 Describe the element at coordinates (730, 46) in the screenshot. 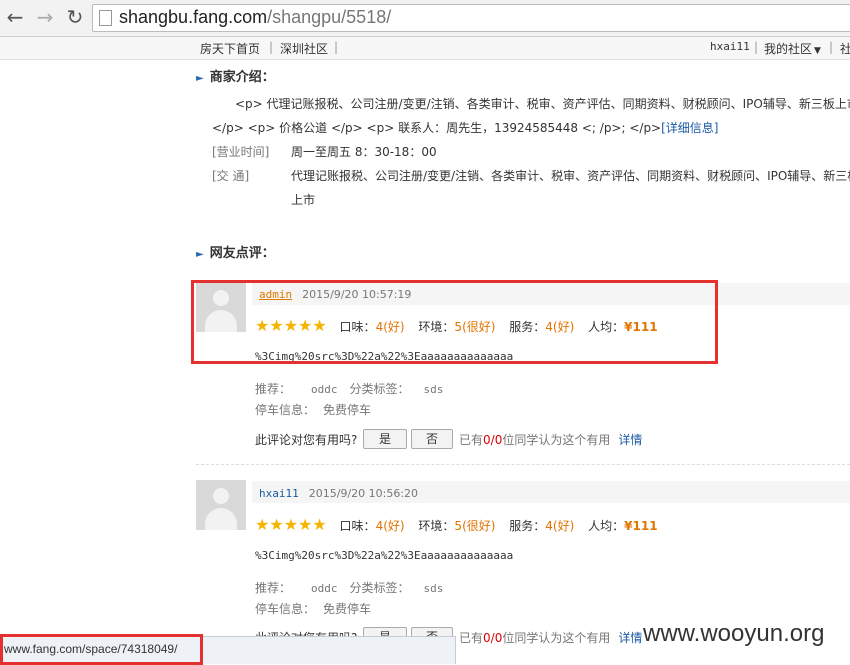

I see `nav-username: hxai11` at that location.